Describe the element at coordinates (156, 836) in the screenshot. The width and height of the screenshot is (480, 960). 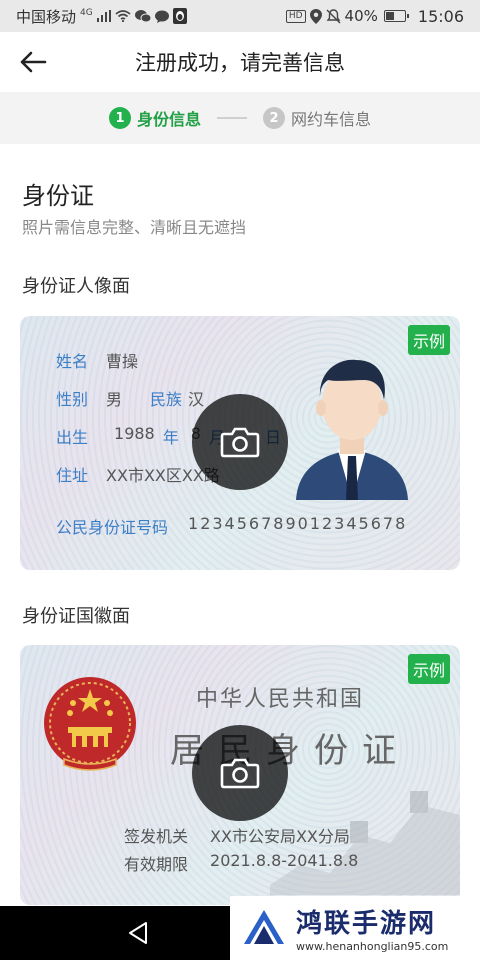
I see `authority-key: 签发机关` at that location.